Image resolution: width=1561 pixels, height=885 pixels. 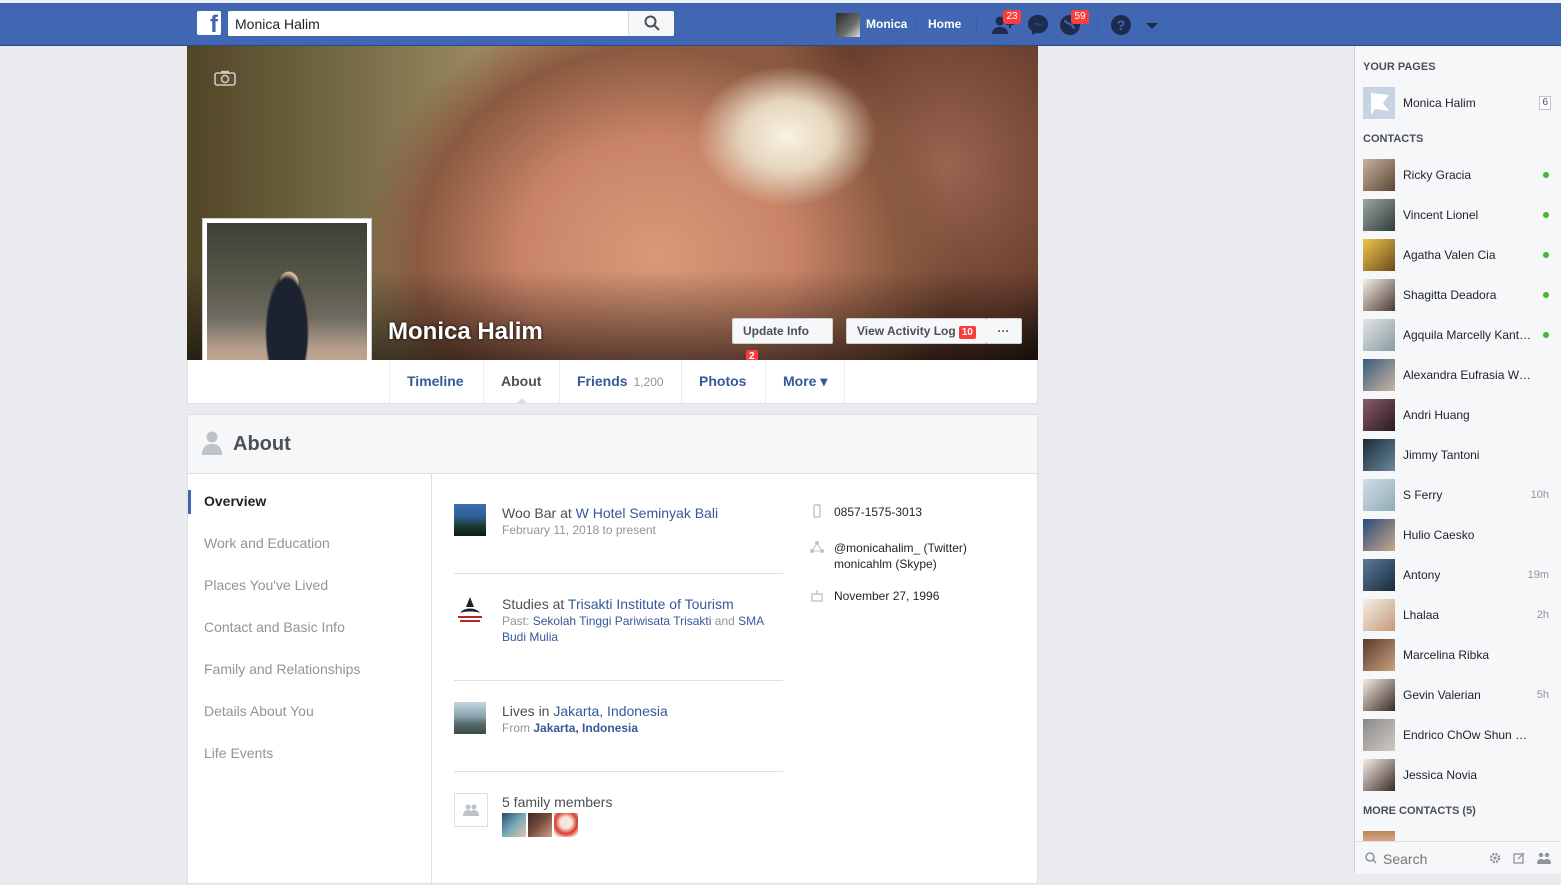 What do you see at coordinates (1458, 495) in the screenshot?
I see `contact-item: S Ferry 10h` at bounding box center [1458, 495].